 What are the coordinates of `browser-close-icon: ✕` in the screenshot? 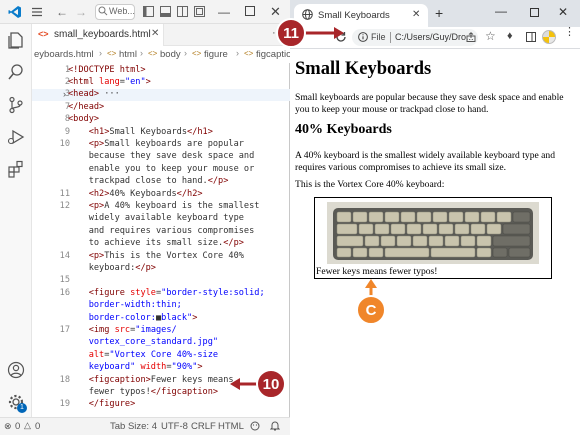 It's located at (563, 12).